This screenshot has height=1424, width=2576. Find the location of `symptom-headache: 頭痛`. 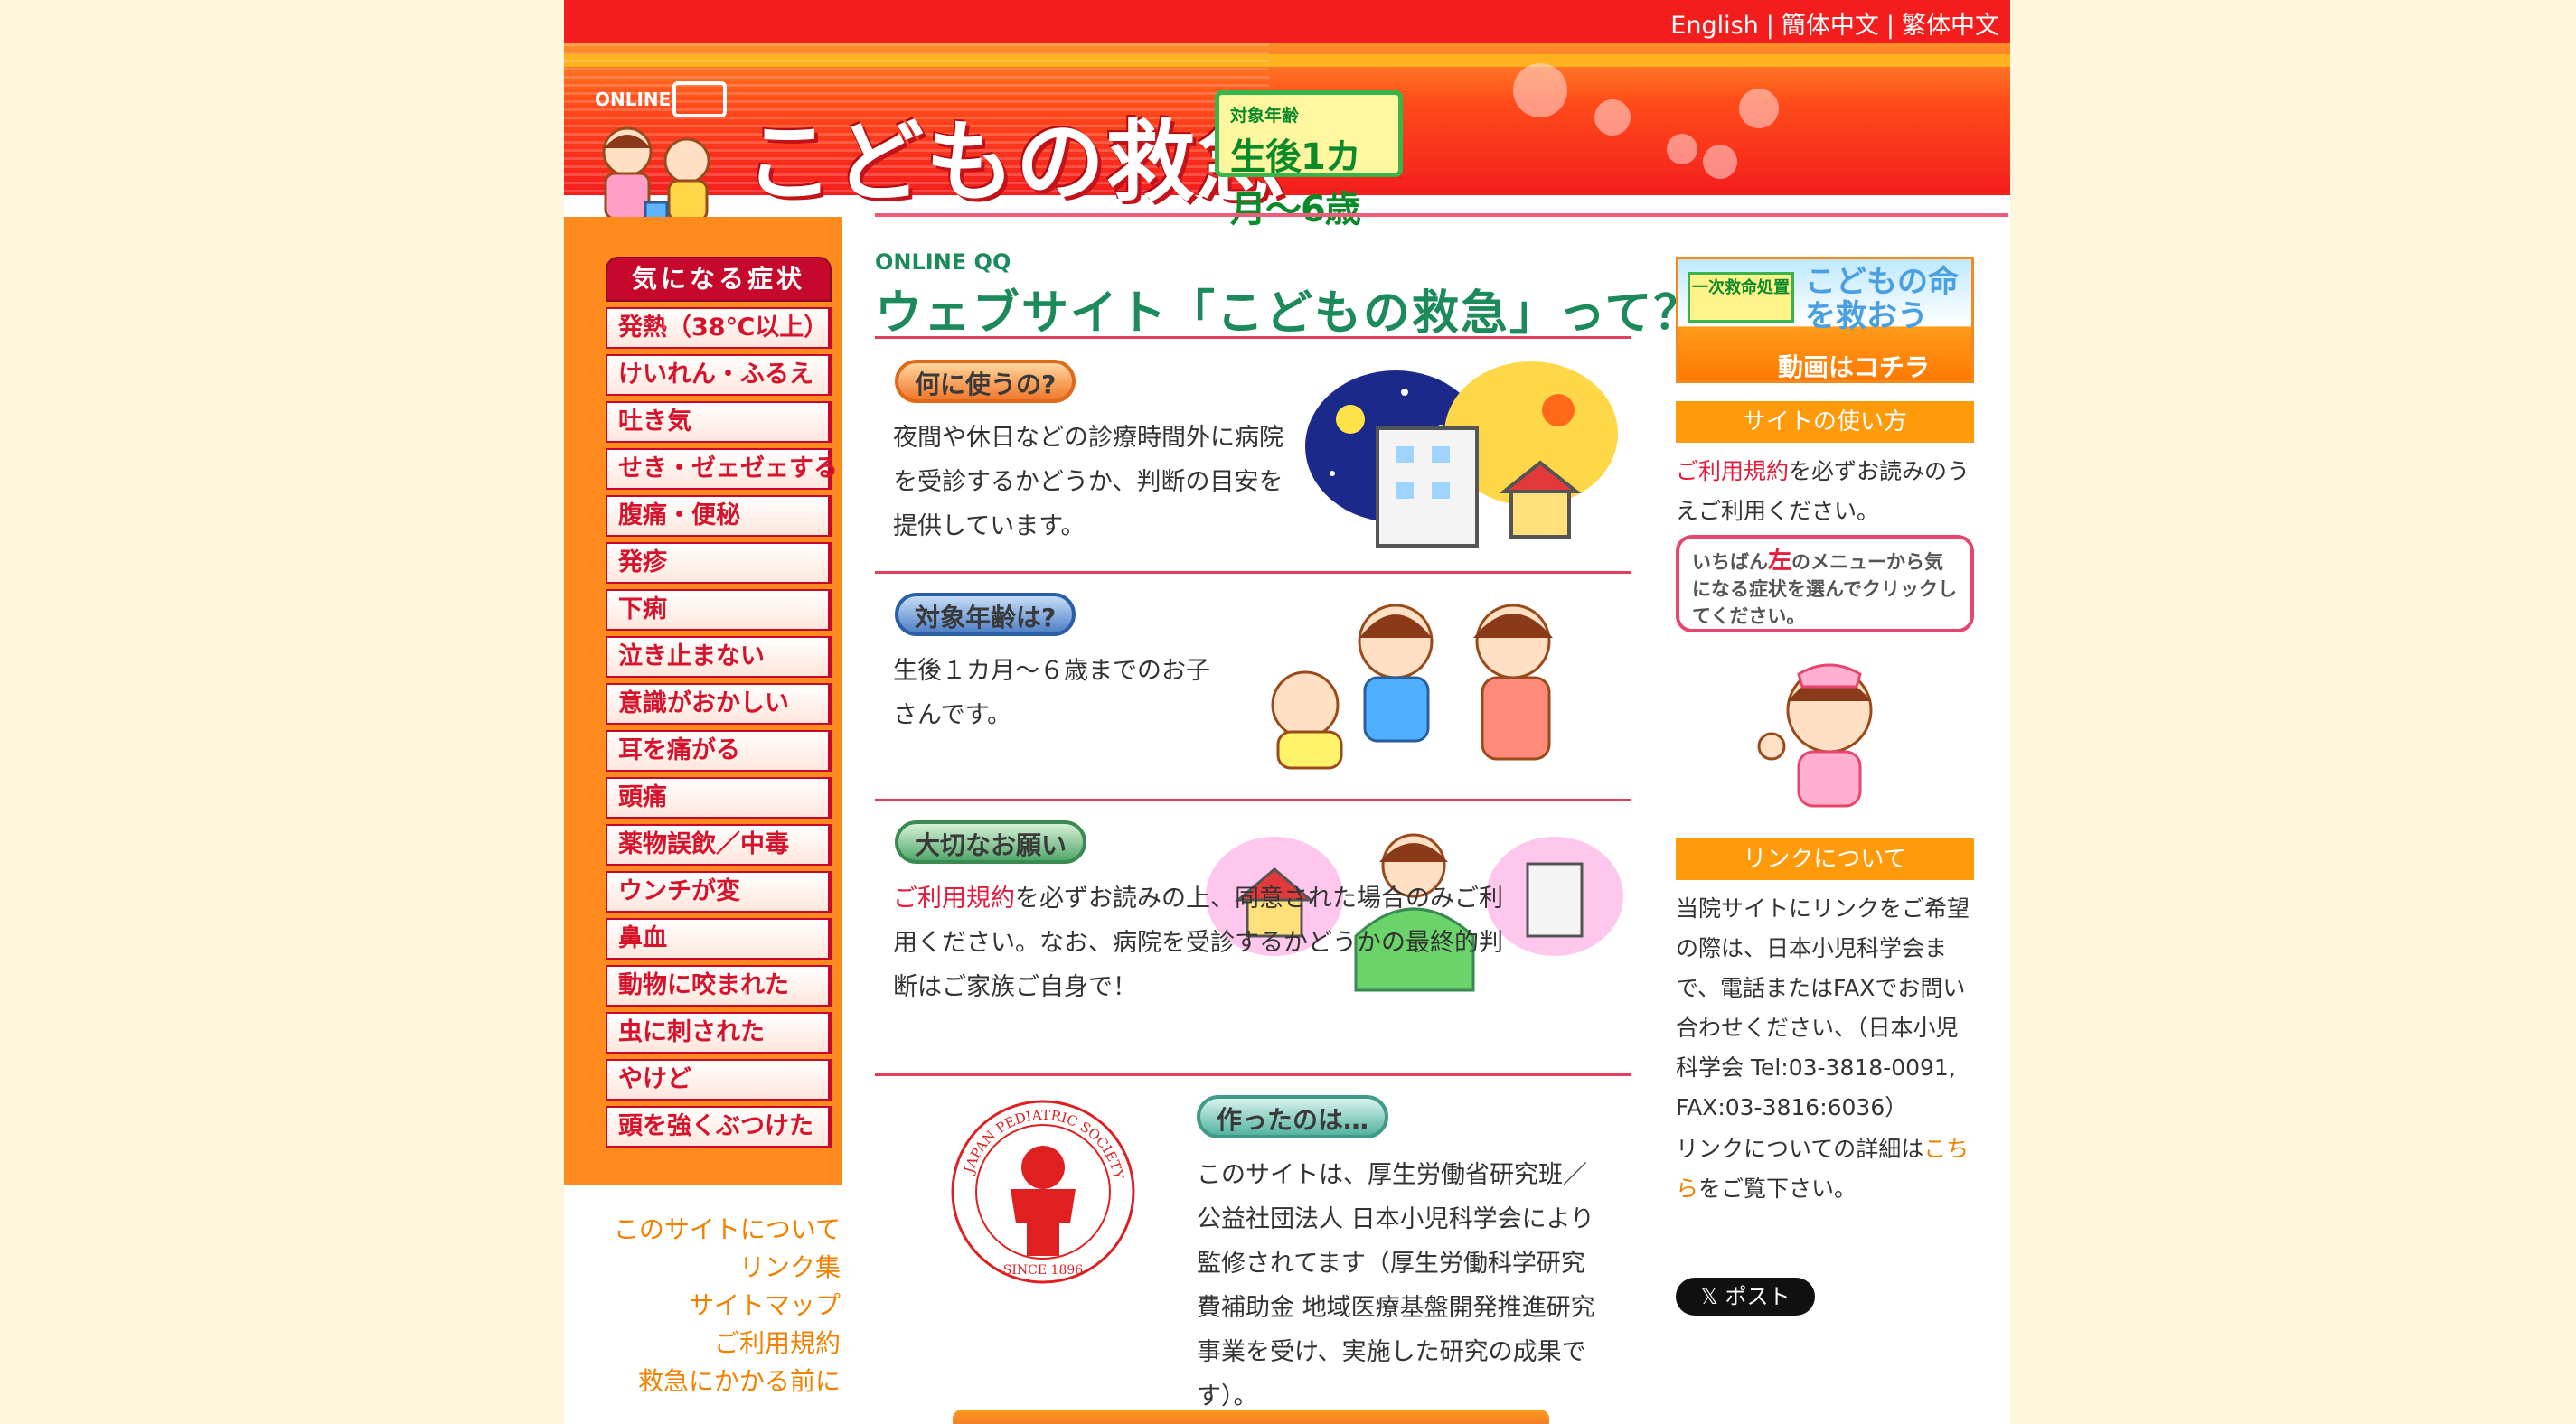

symptom-headache: 頭痛 is located at coordinates (719, 798).